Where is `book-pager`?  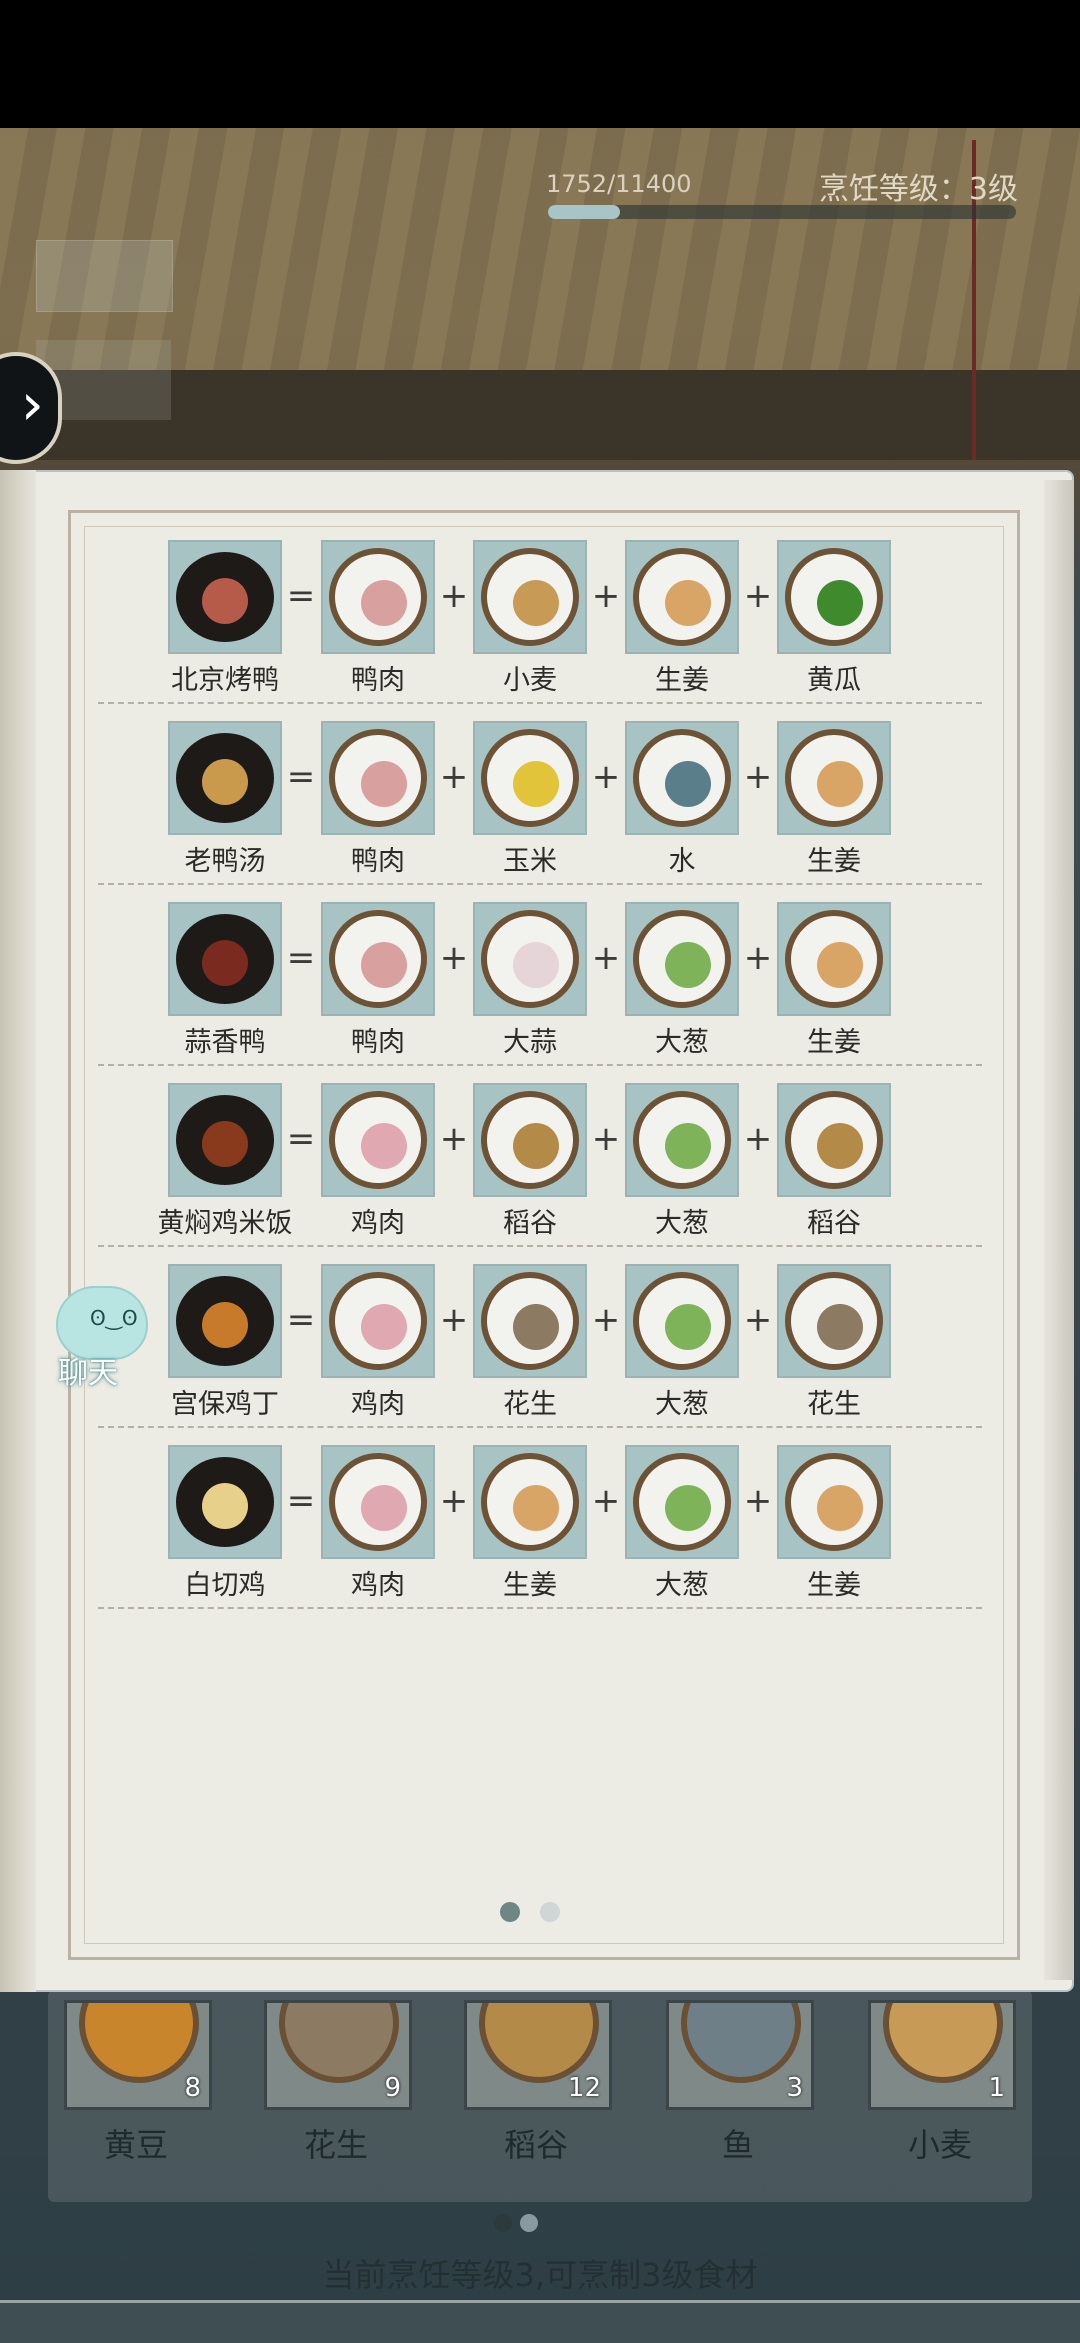 book-pager is located at coordinates (540, 1914).